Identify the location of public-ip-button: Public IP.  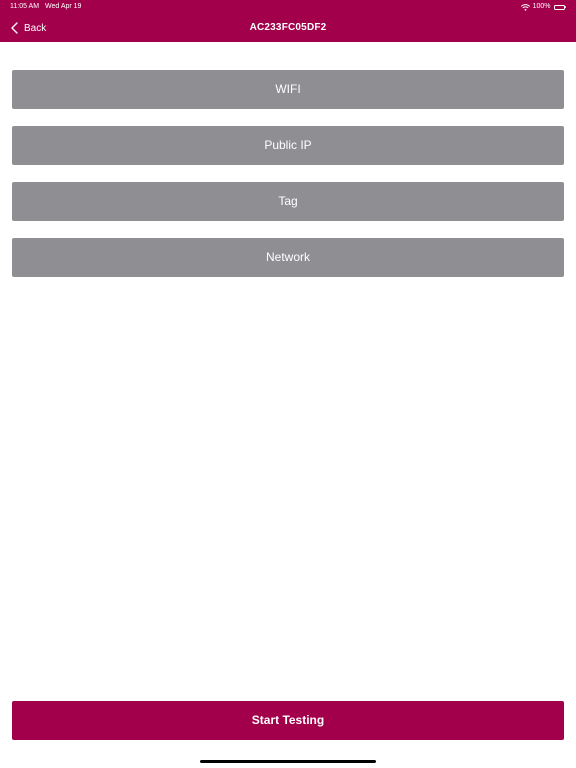
(288, 145).